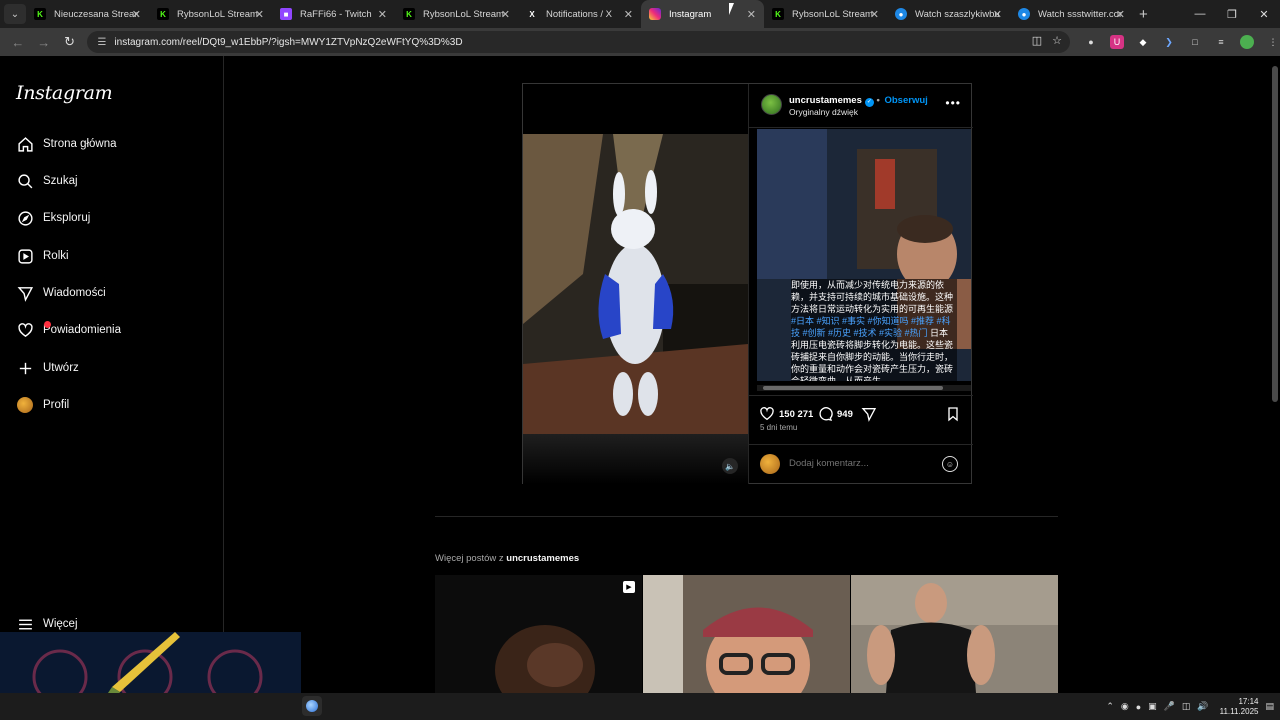 Image resolution: width=1280 pixels, height=720 pixels. Describe the element at coordinates (80, 144) in the screenshot. I see `nav-label: Strona główna` at that location.